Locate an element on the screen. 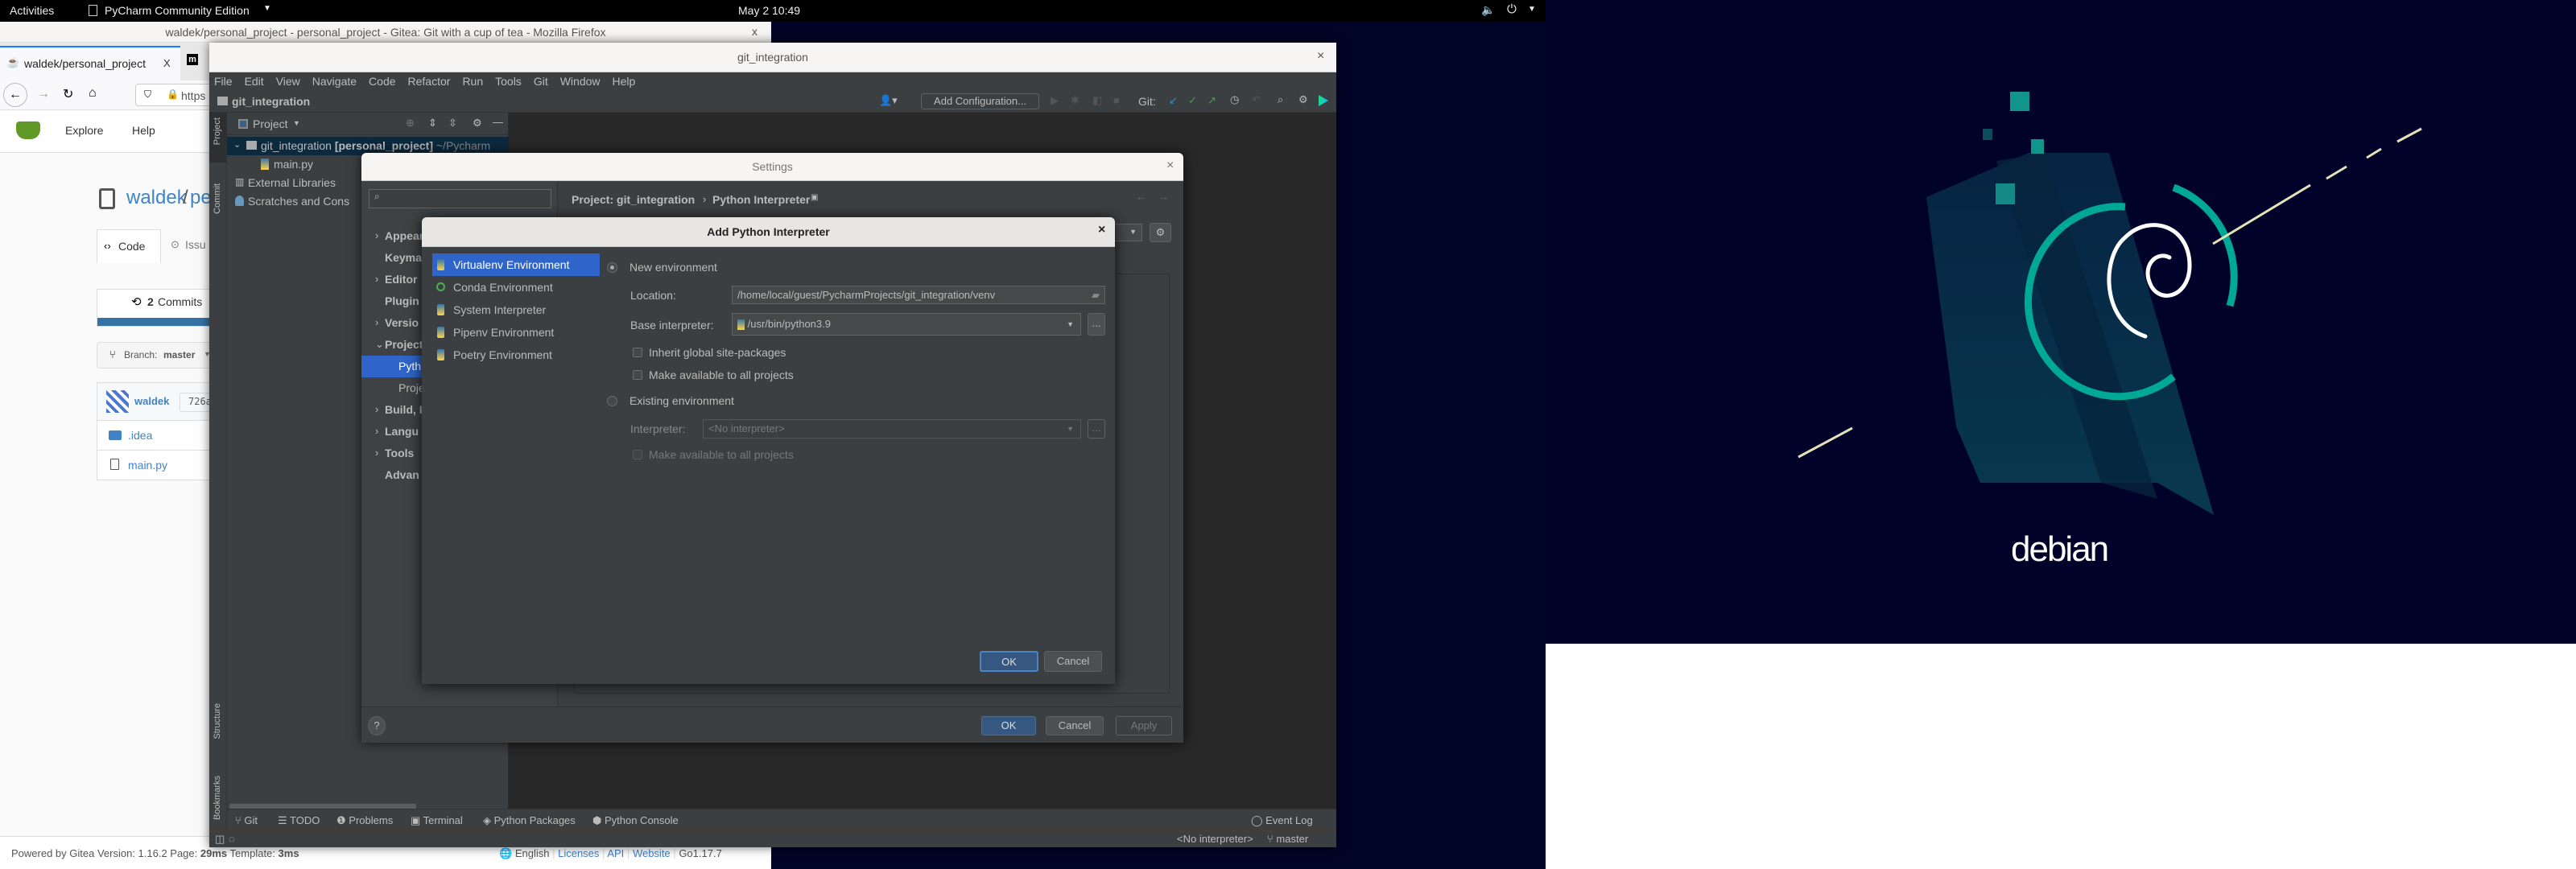 The width and height of the screenshot is (2576, 869). reload-icon: ↻ is located at coordinates (68, 94).